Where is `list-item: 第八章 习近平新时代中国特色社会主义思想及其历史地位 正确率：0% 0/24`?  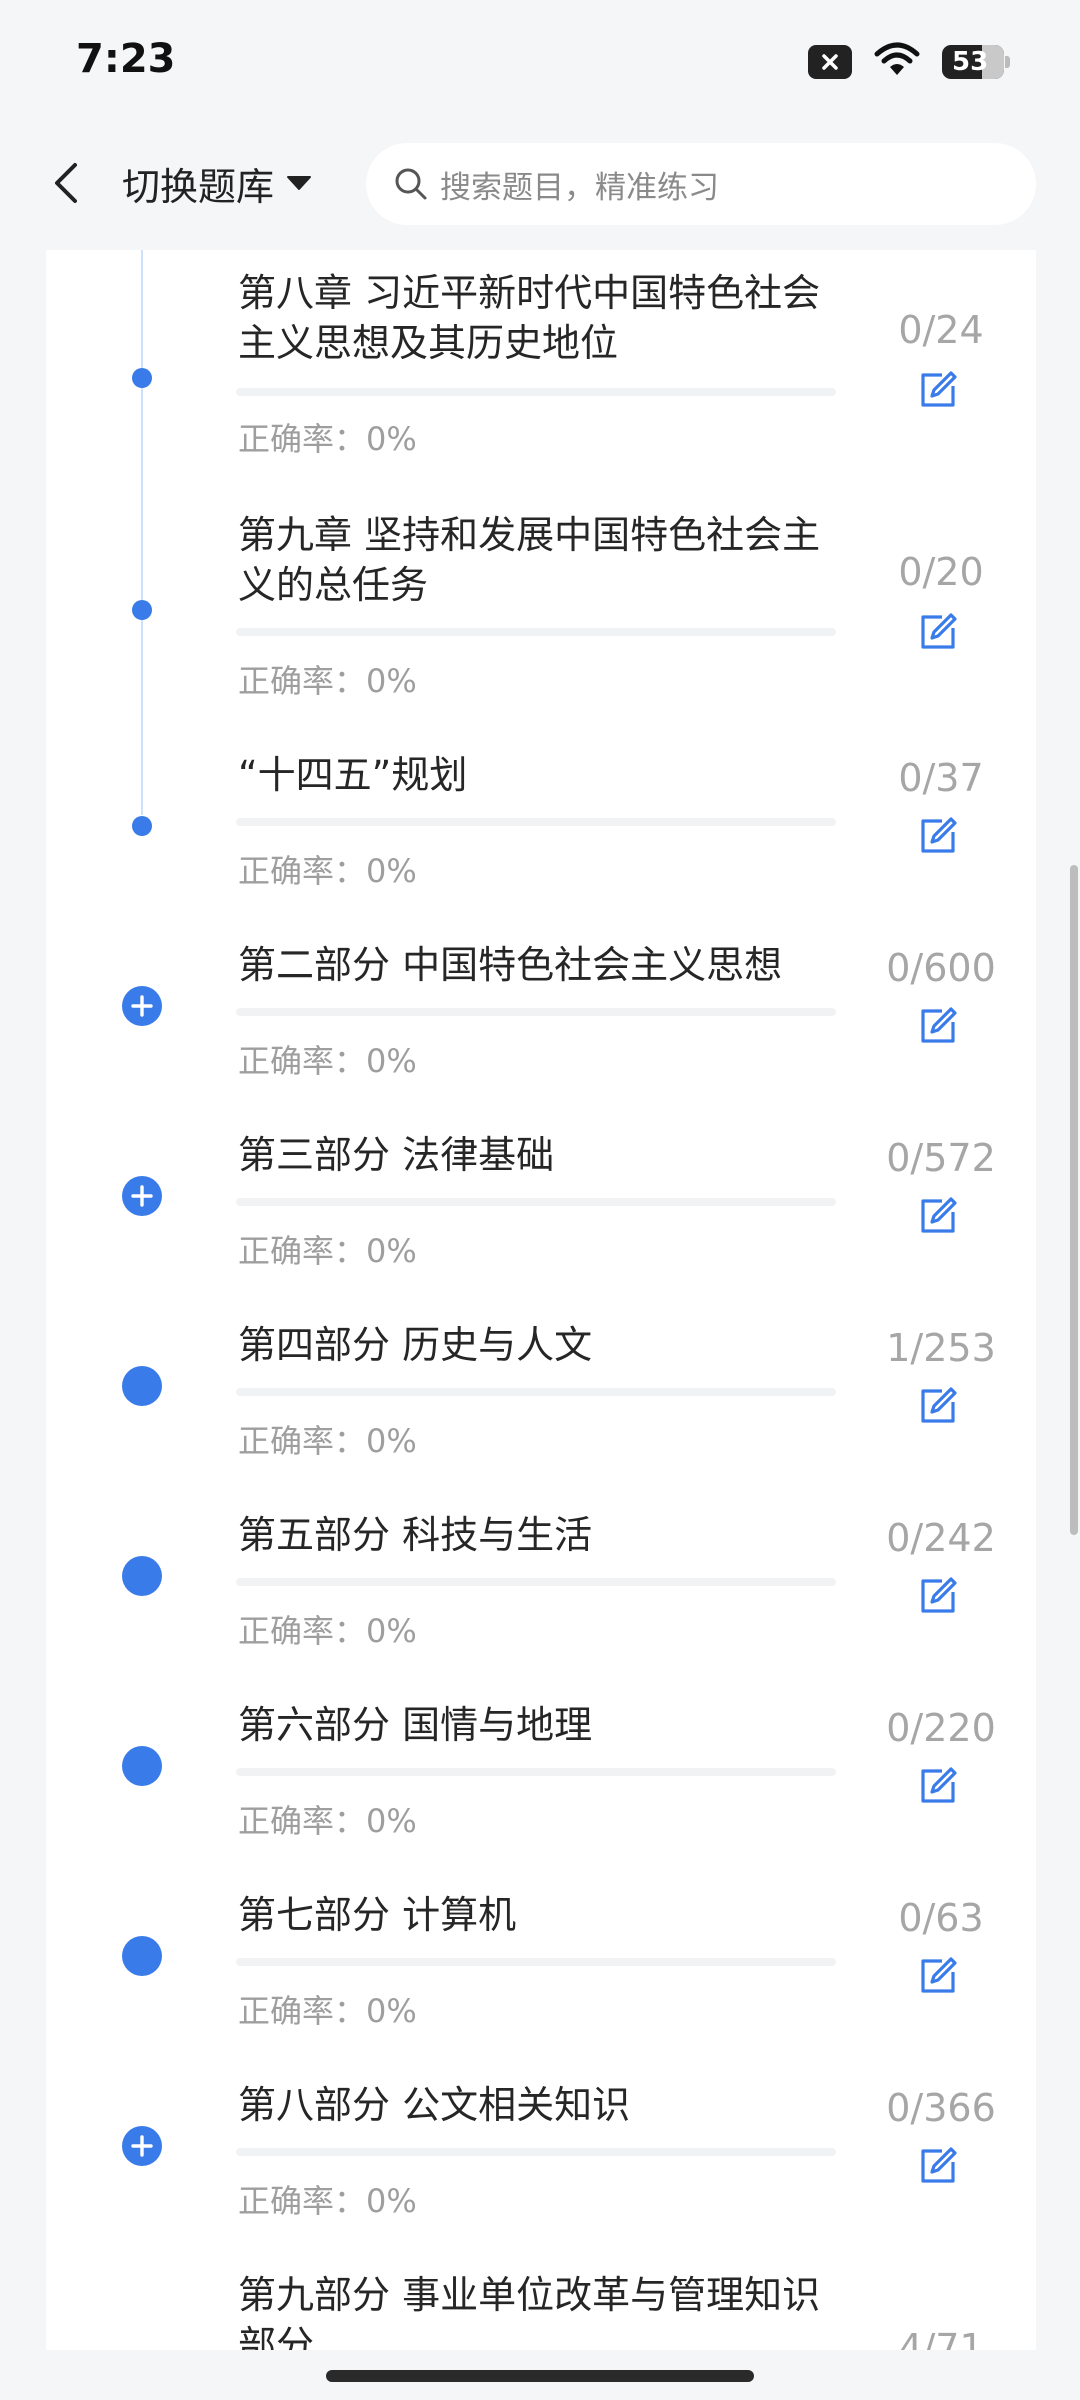
list-item: 第八章 习近平新时代中国特色社会主义思想及其历史地位 正确率：0% 0/24 is located at coordinates (541, 388).